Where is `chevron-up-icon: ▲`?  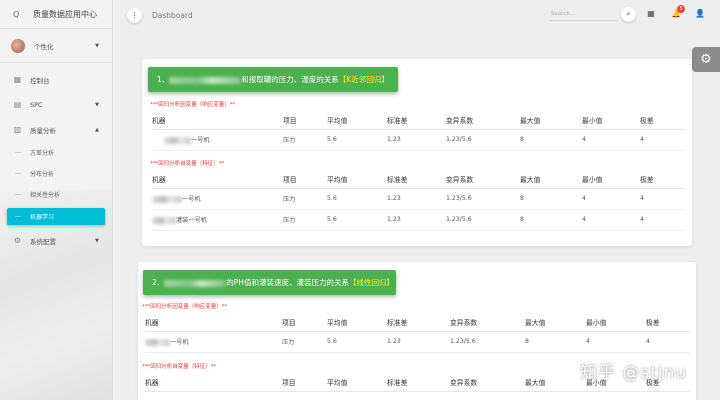 chevron-up-icon: ▲ is located at coordinates (97, 129).